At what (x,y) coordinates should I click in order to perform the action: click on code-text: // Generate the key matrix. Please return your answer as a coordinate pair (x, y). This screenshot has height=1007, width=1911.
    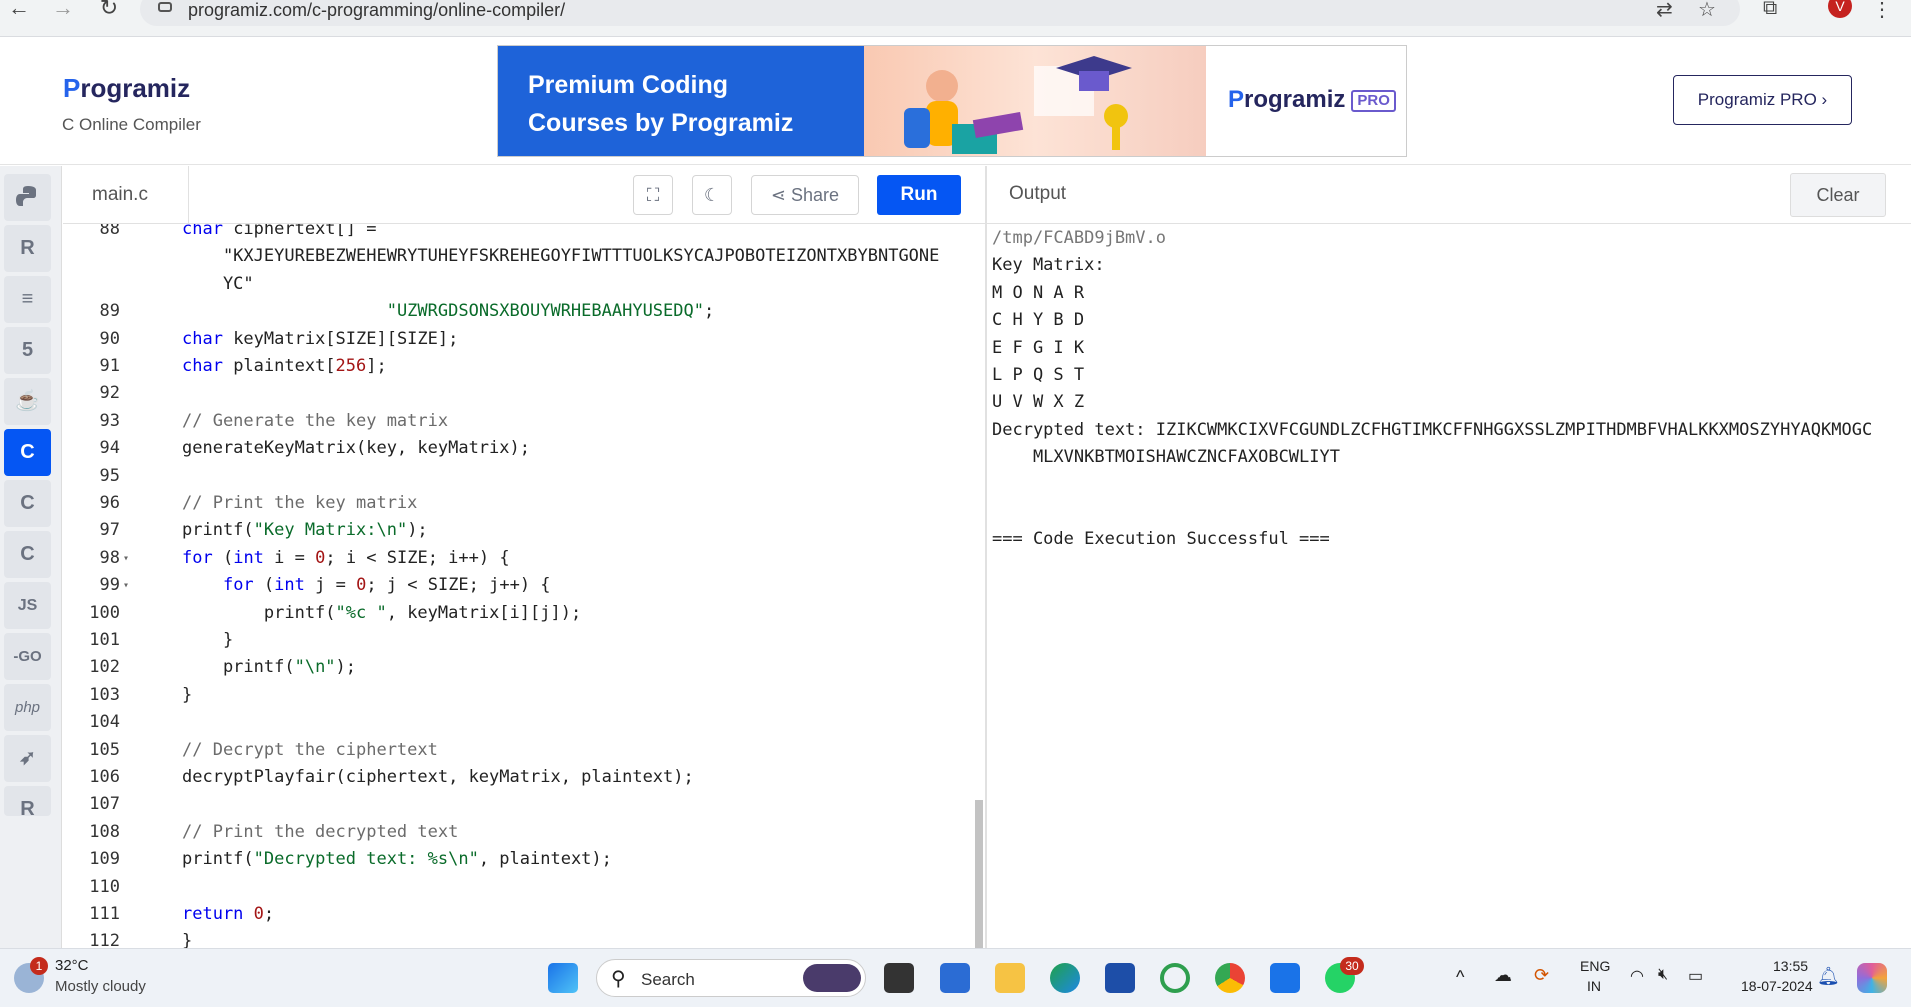
    Looking at the image, I should click on (315, 420).